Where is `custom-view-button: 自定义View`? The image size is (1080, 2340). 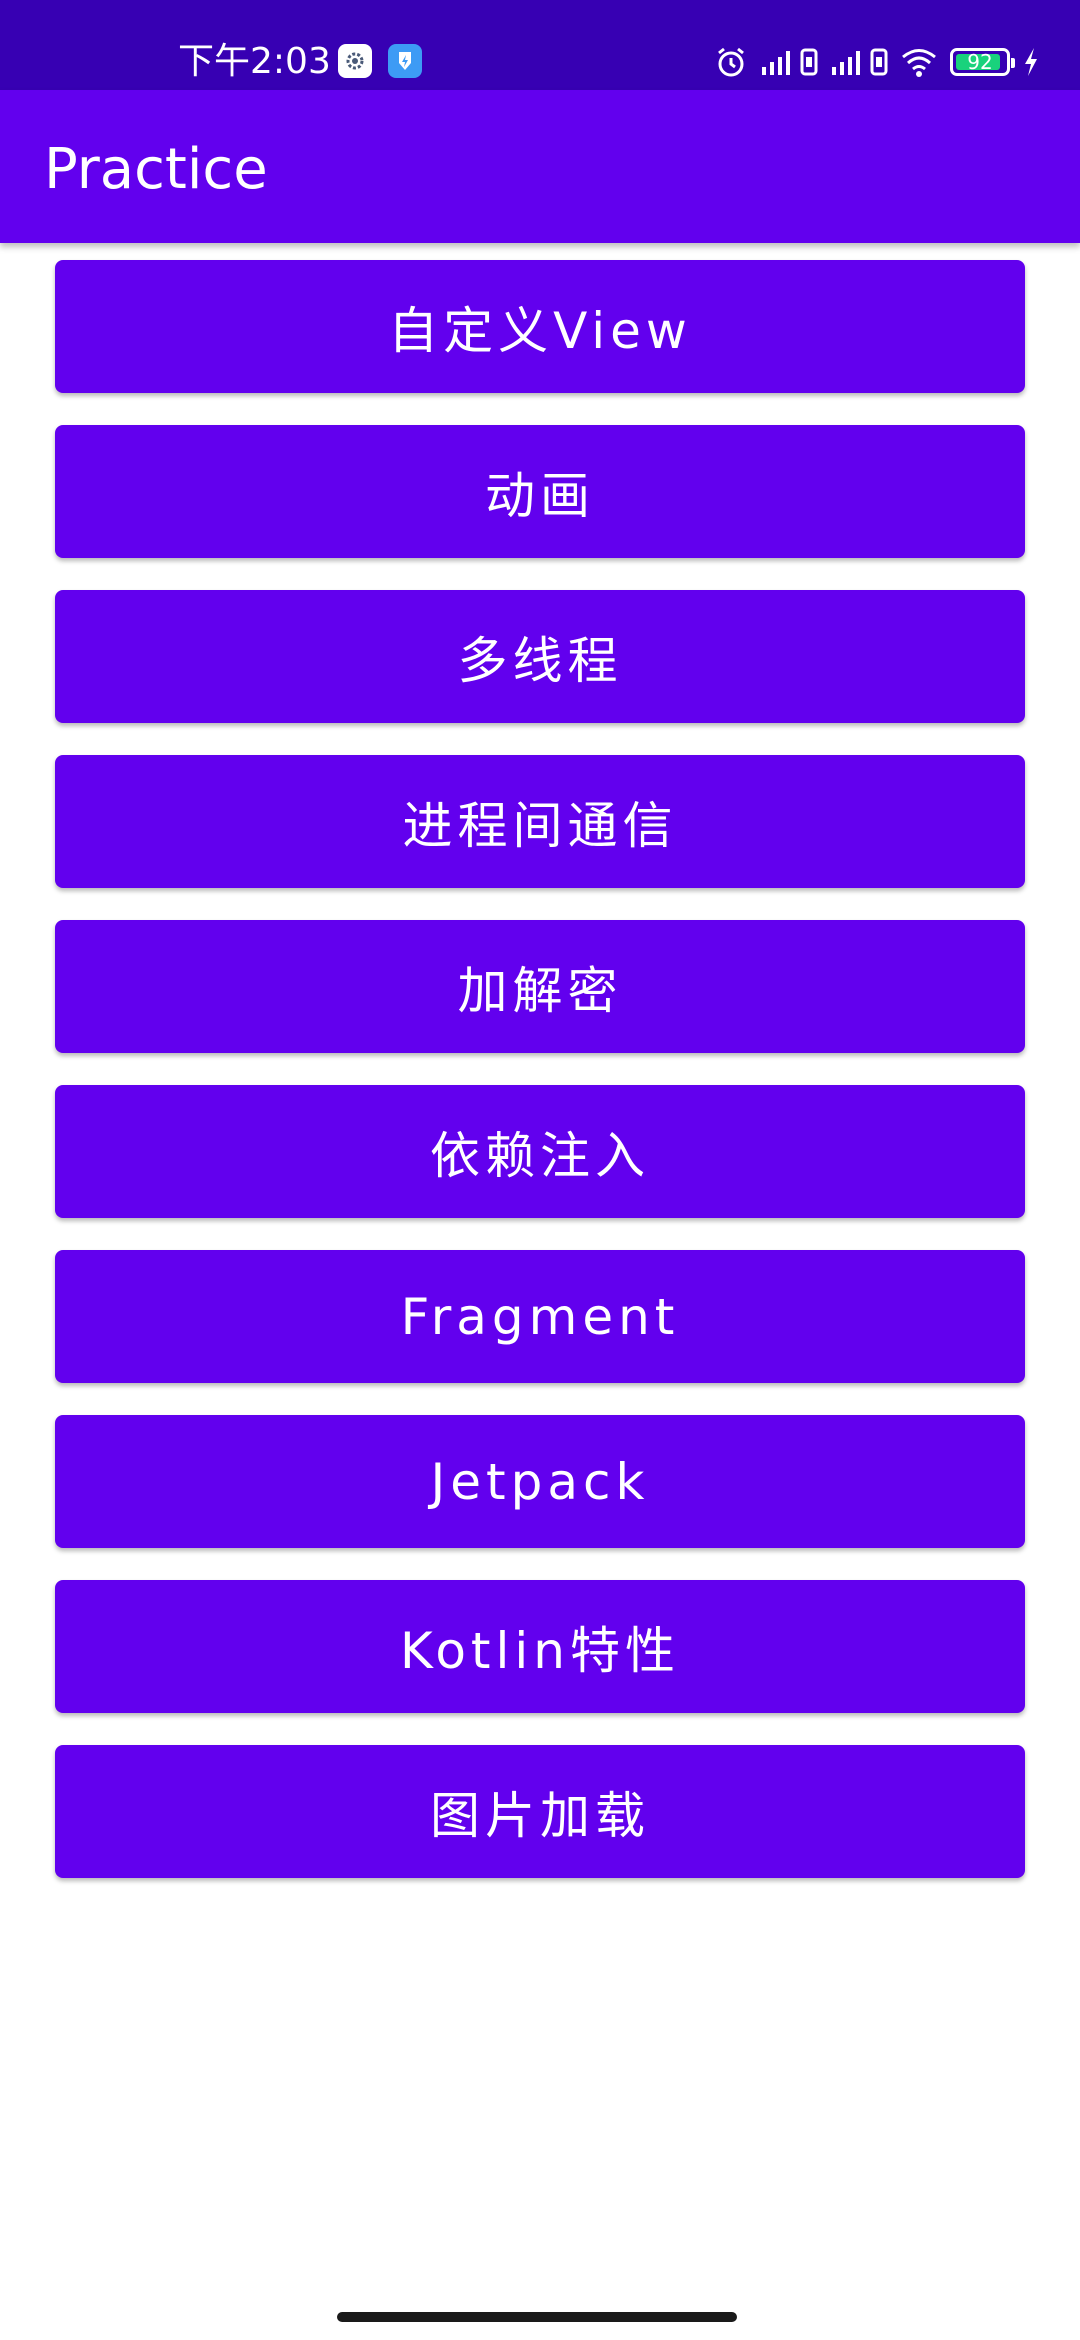 custom-view-button: 自定义View is located at coordinates (540, 326).